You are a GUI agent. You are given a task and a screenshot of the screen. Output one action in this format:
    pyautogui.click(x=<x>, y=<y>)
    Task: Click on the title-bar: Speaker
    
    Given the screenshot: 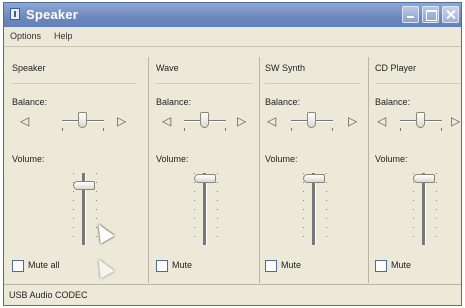 What is the action you would take?
    pyautogui.click(x=232, y=15)
    